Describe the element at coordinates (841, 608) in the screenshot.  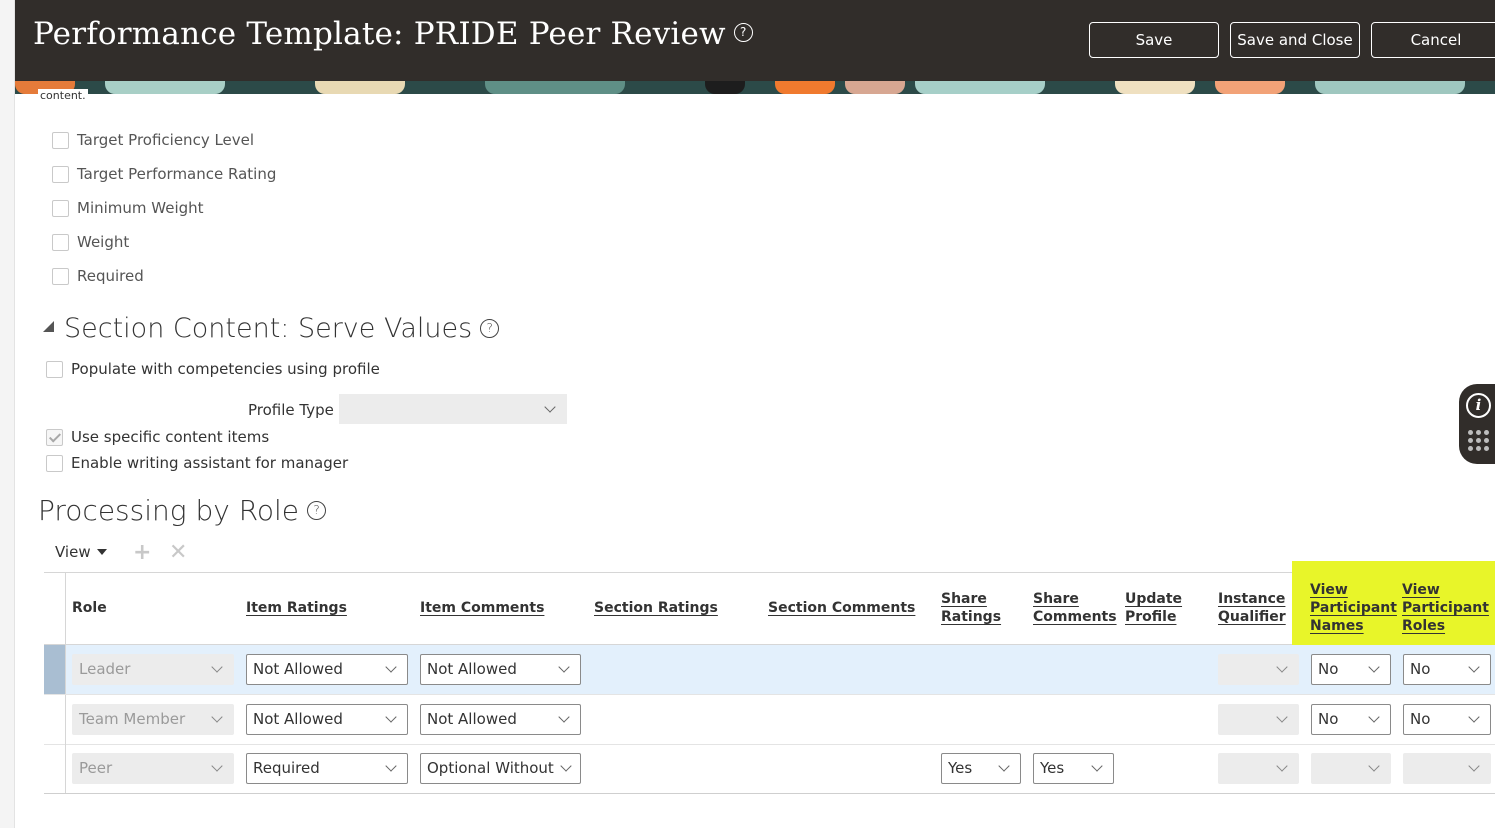
I see `col-header-section-comments: Section Comments` at that location.